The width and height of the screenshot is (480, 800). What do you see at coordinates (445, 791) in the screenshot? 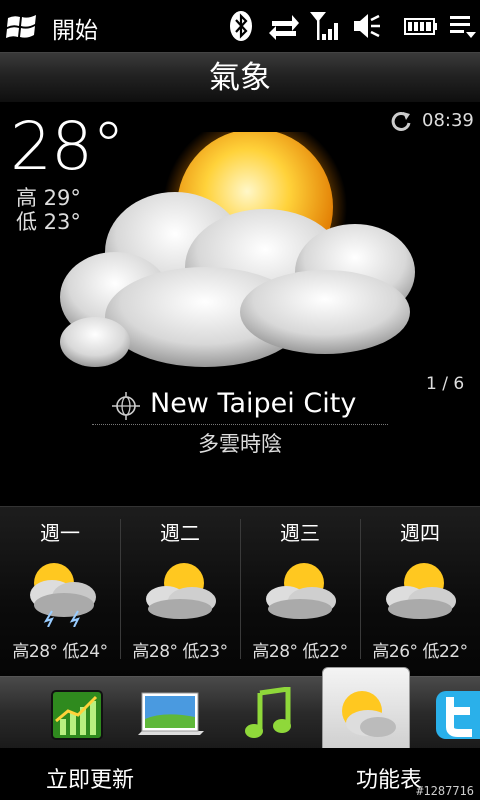
I see `watermark: #1287716` at bounding box center [445, 791].